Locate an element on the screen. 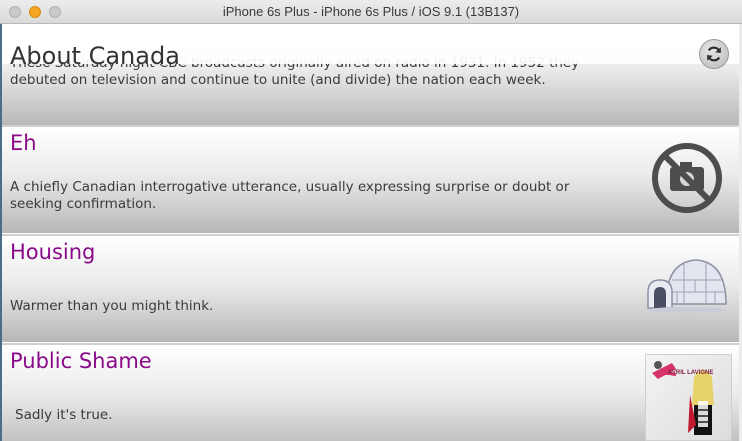 The height and width of the screenshot is (441, 742). album-cover-icon: AVRIL LAVIGNE is located at coordinates (688, 397).